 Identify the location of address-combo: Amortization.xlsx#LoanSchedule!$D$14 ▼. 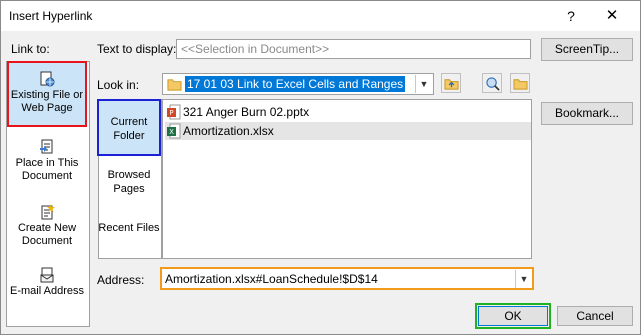
(347, 278).